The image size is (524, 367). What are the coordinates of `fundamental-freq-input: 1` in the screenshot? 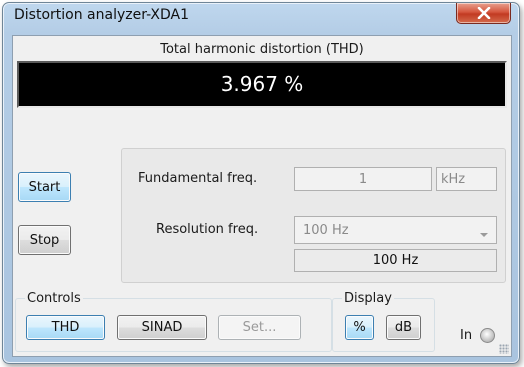 It's located at (363, 179).